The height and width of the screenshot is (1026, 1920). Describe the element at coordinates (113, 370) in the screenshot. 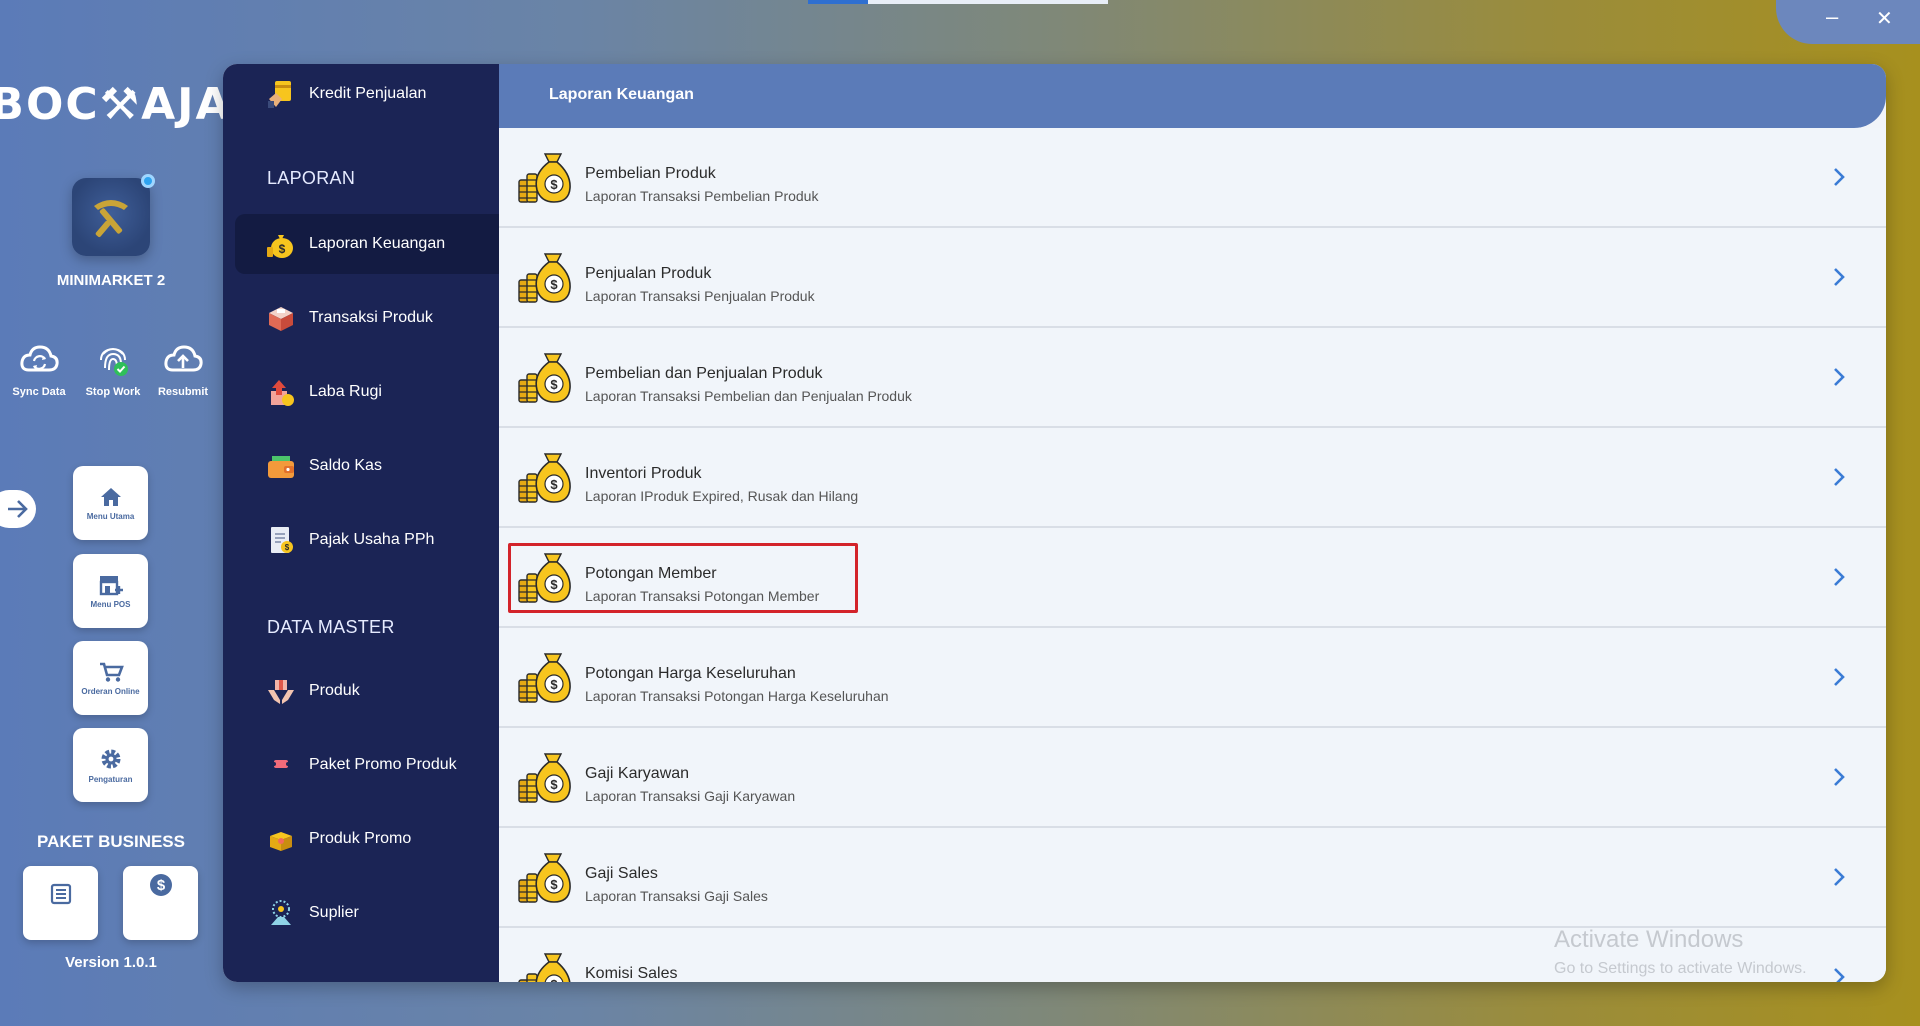

I see `stop-work-button: Stop Work` at that location.